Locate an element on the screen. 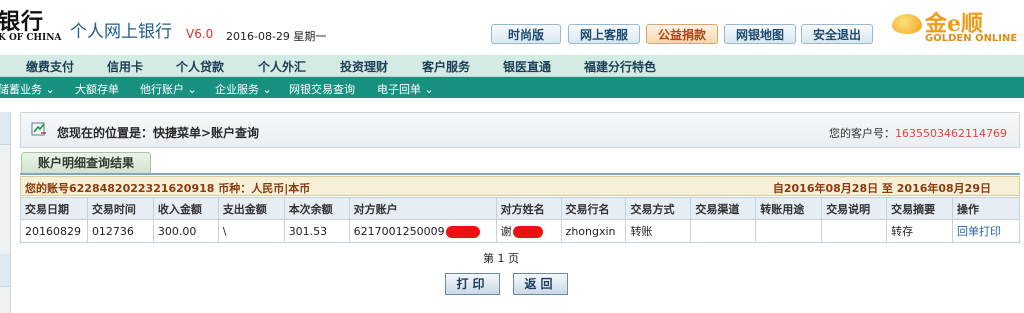 The width and height of the screenshot is (1024, 313). secure-logout-button: 安全退出 is located at coordinates (837, 34).